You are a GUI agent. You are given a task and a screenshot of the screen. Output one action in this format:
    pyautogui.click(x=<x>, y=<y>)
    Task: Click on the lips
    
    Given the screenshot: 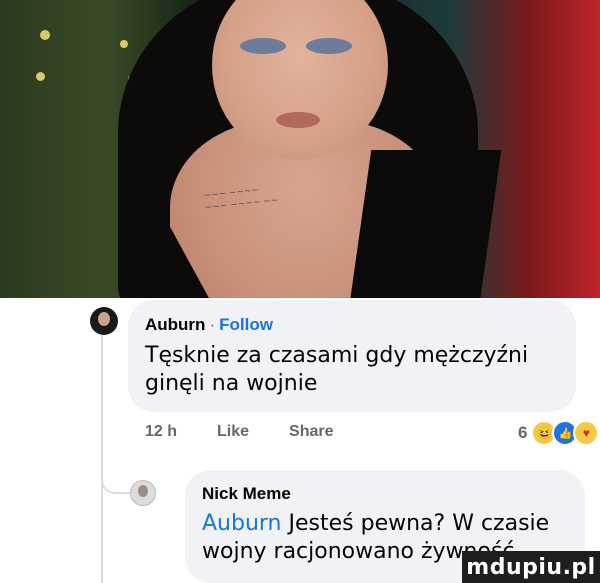 What is the action you would take?
    pyautogui.click(x=298, y=120)
    